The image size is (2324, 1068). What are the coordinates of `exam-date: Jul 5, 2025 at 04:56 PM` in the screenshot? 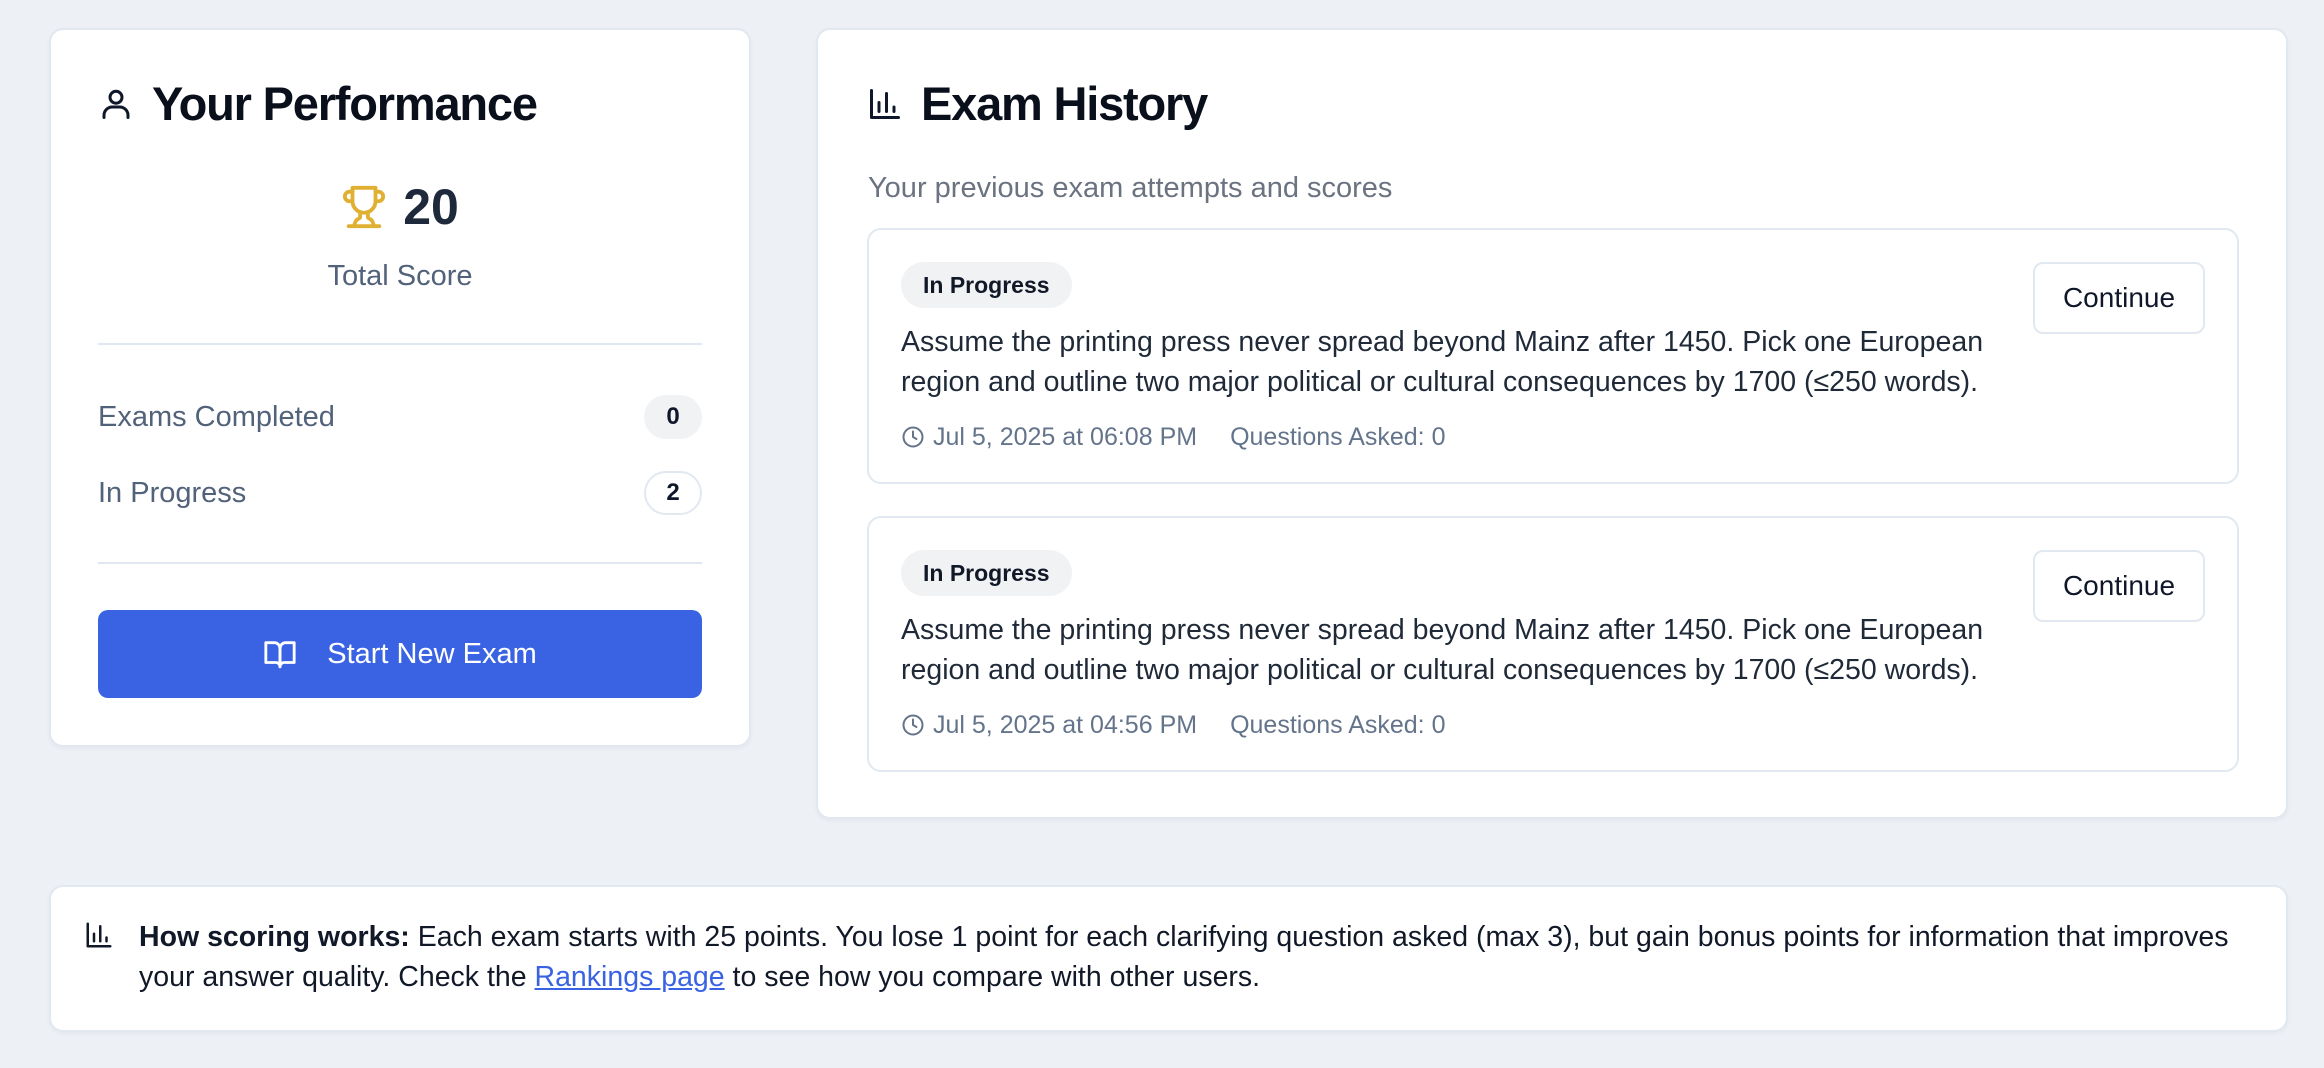 It's located at (1065, 724).